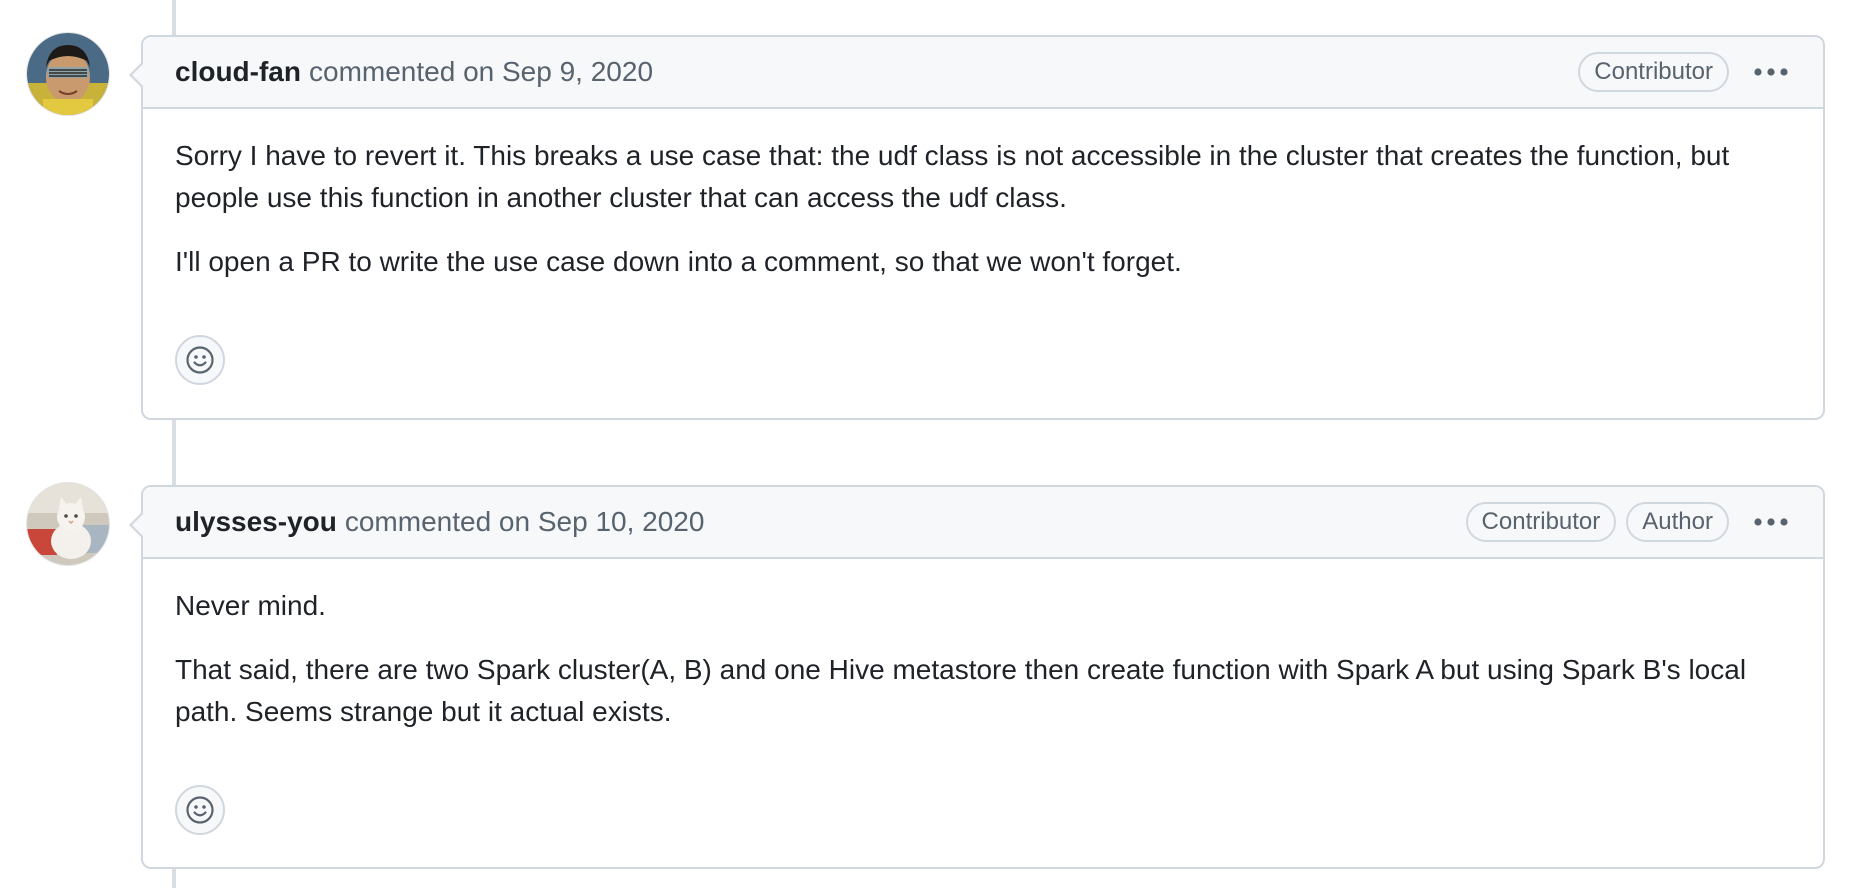  What do you see at coordinates (1677, 522) in the screenshot?
I see `author-badge: Author` at bounding box center [1677, 522].